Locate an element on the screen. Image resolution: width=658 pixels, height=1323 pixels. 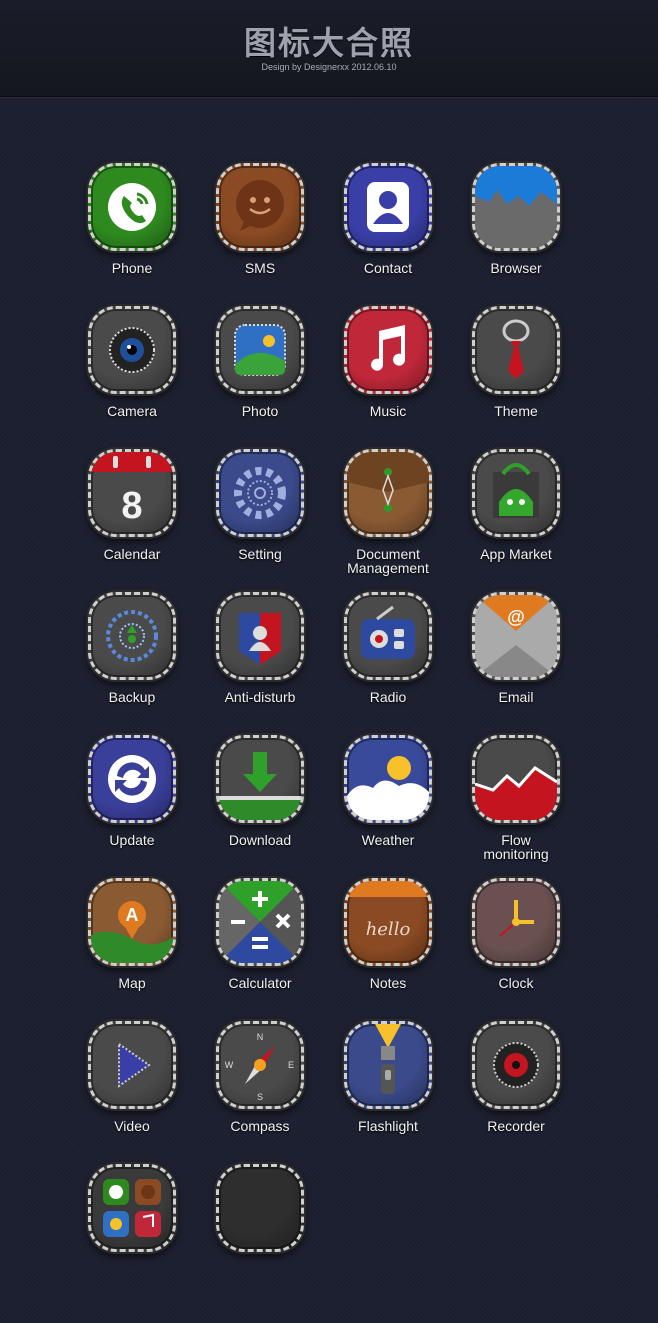
svg-text: hello is located at coordinates (388, 929).